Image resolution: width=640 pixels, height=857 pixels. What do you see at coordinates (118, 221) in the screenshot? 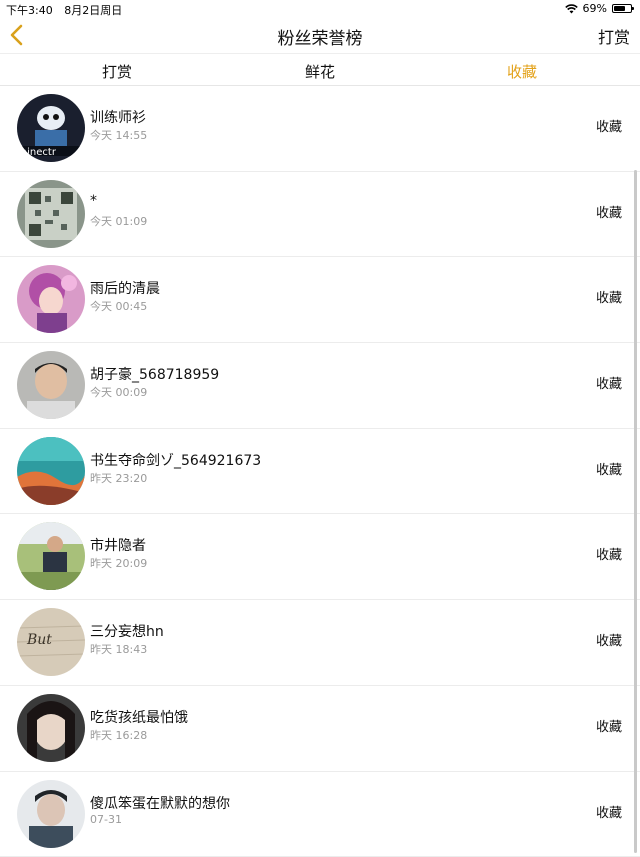
I see `timestamp: 今天 01:09` at bounding box center [118, 221].